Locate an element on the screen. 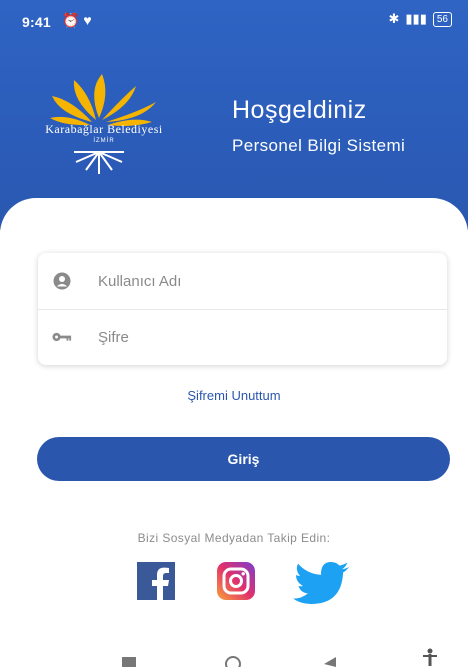 The height and width of the screenshot is (672, 468). username-input is located at coordinates (258, 281).